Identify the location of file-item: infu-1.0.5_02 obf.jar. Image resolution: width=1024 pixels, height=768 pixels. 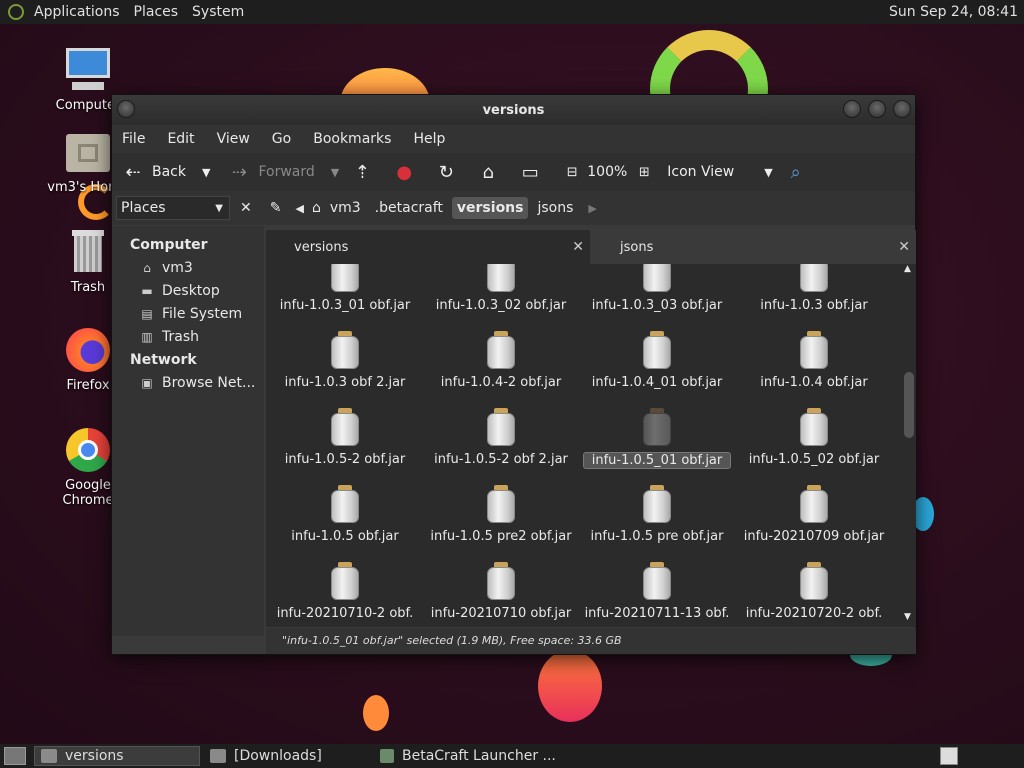
(814, 437).